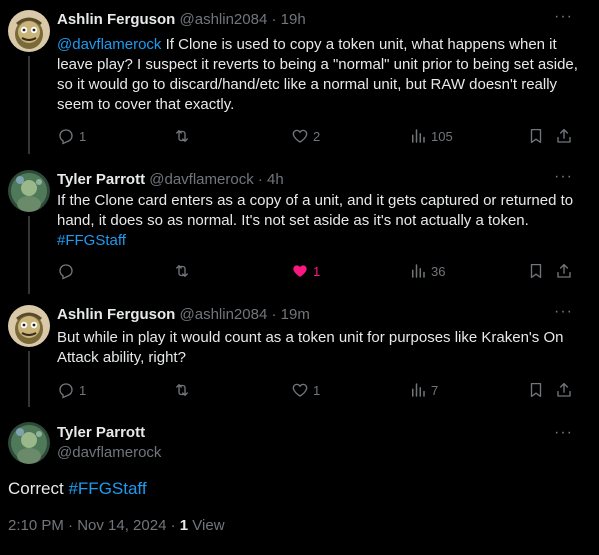 This screenshot has width=599, height=555. Describe the element at coordinates (293, 19) in the screenshot. I see `timestamp: 19h` at that location.